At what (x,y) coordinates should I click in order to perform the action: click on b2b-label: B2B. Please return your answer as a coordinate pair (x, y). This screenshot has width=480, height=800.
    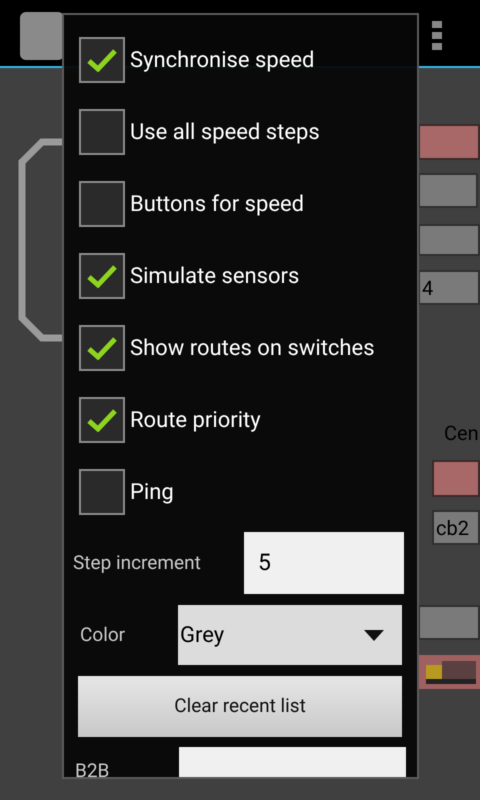
    Looking at the image, I should click on (92, 767).